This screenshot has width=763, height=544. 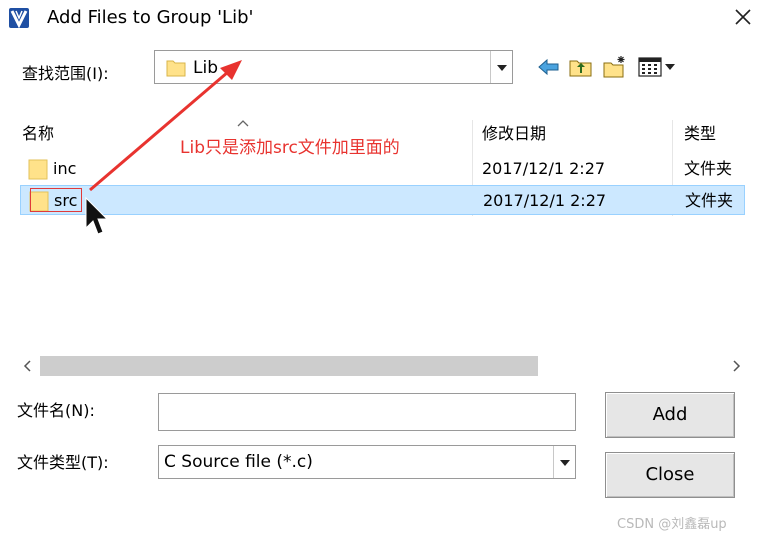 What do you see at coordinates (672, 524) in the screenshot?
I see `watermark: CSDN @刘鑫磊up` at bounding box center [672, 524].